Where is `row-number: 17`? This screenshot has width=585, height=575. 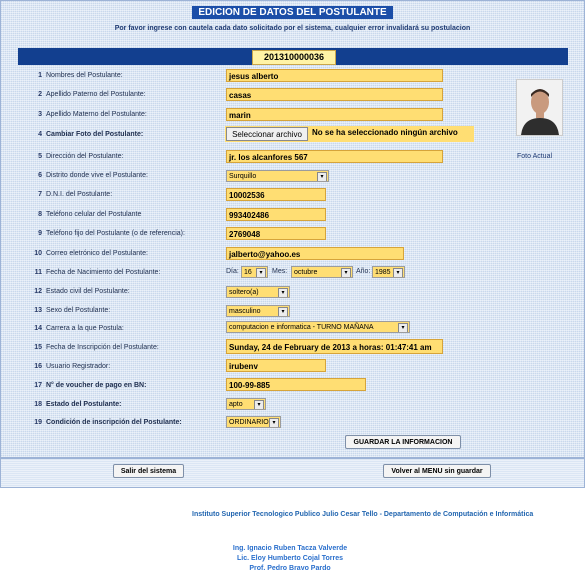
row-number: 17 is located at coordinates (38, 385).